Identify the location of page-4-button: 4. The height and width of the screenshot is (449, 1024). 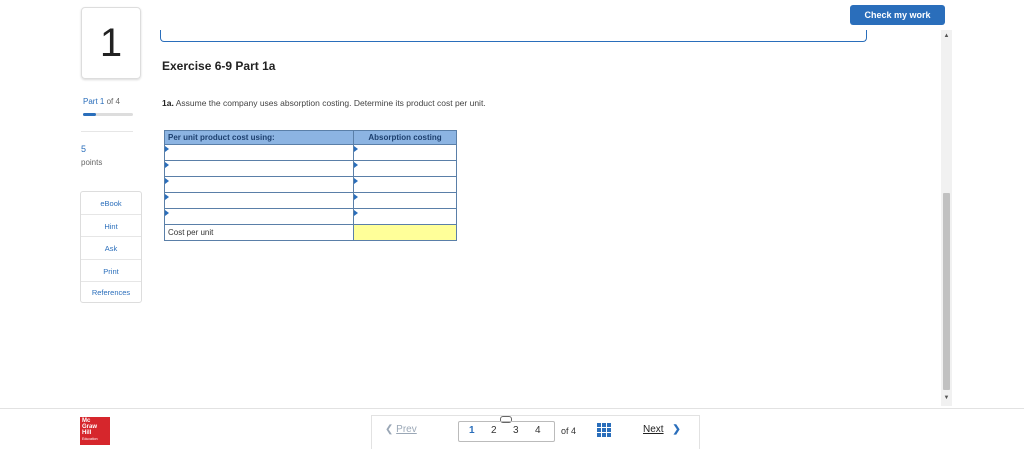
(538, 430).